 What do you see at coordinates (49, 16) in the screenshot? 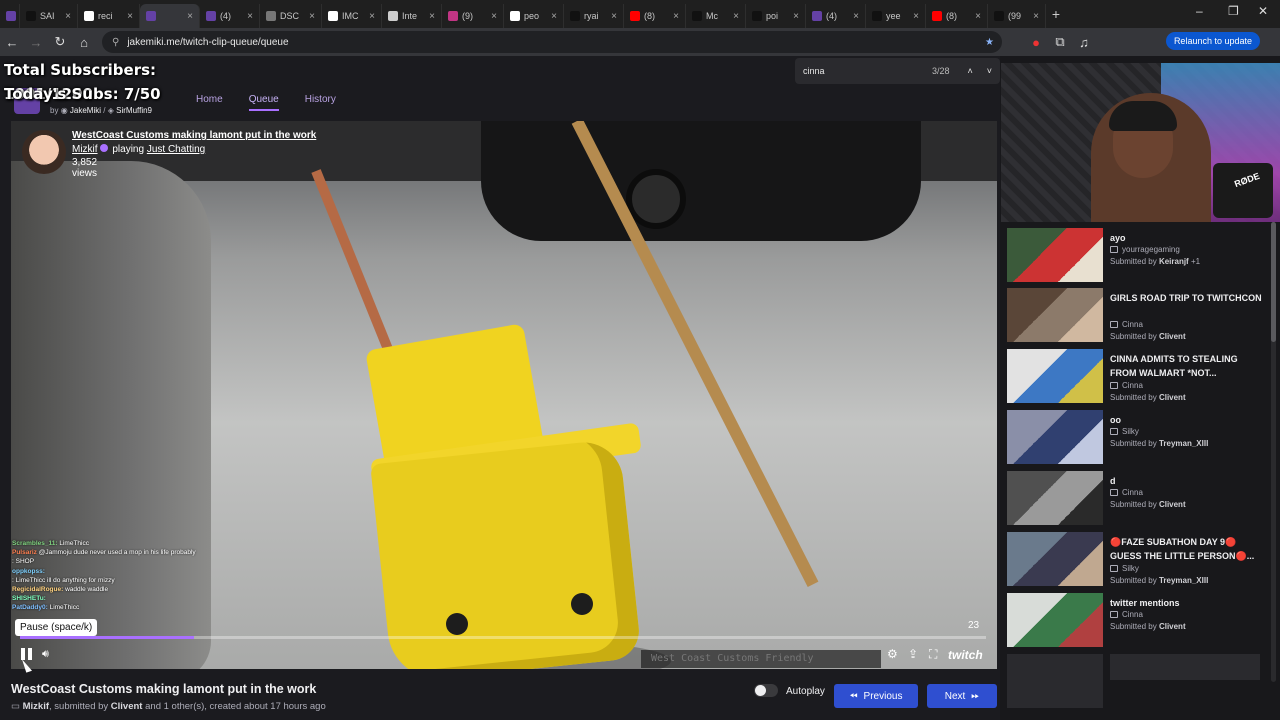
I see `browser-tab: SAI ×` at bounding box center [49, 16].